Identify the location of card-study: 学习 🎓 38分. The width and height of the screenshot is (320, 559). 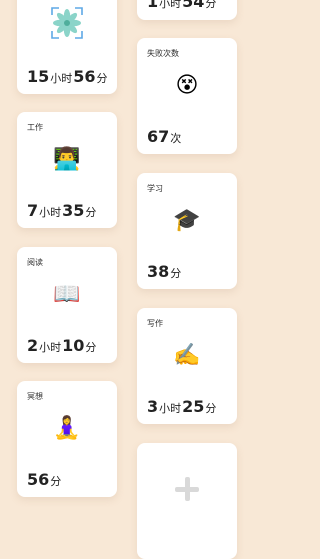
(187, 231).